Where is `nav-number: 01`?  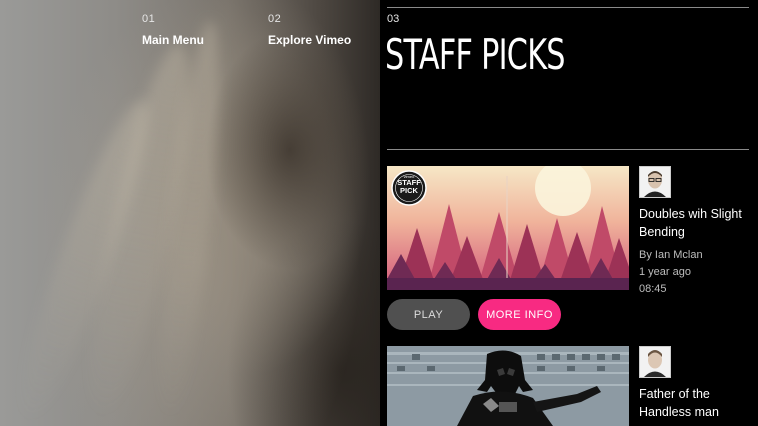 nav-number: 01 is located at coordinates (149, 19).